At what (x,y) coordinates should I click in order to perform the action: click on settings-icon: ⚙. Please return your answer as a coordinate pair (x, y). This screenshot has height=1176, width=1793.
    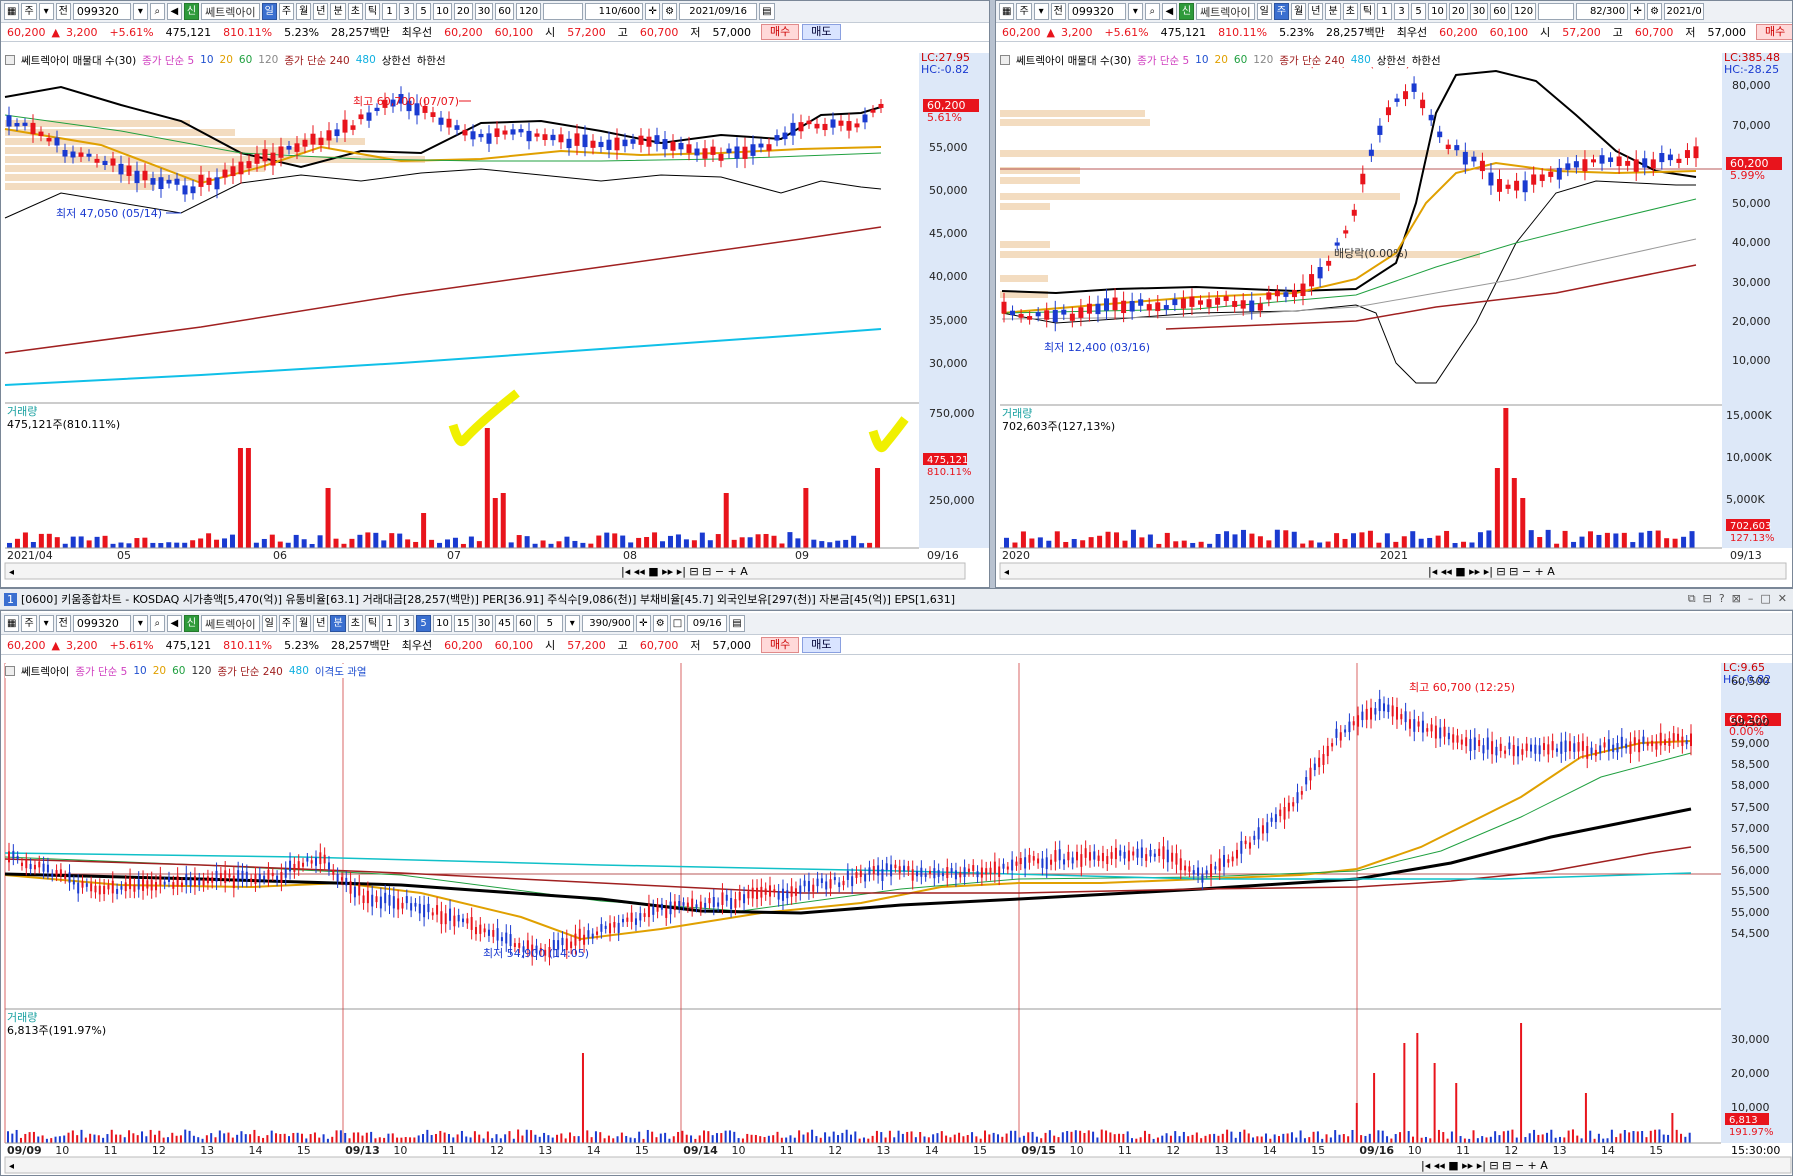
    Looking at the image, I should click on (670, 11).